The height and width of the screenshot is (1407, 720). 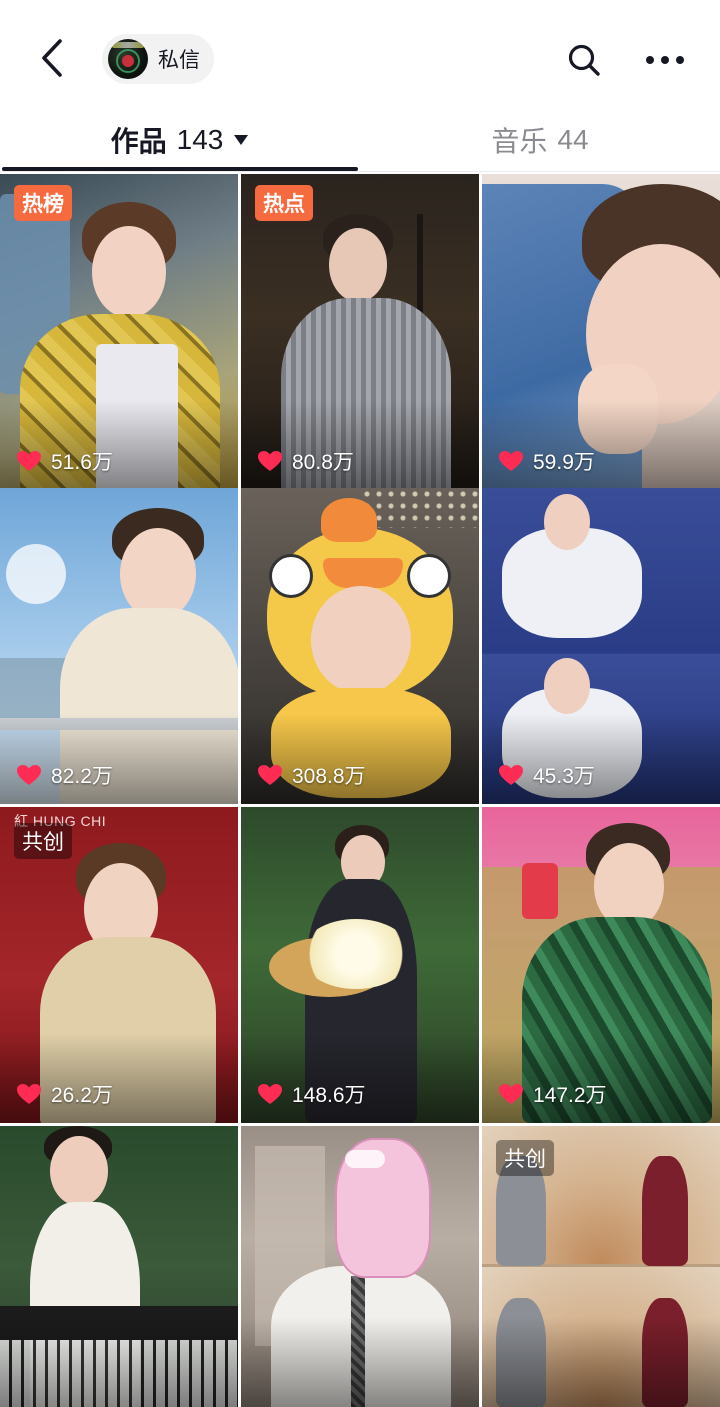 What do you see at coordinates (128, 59) in the screenshot?
I see `avatar` at bounding box center [128, 59].